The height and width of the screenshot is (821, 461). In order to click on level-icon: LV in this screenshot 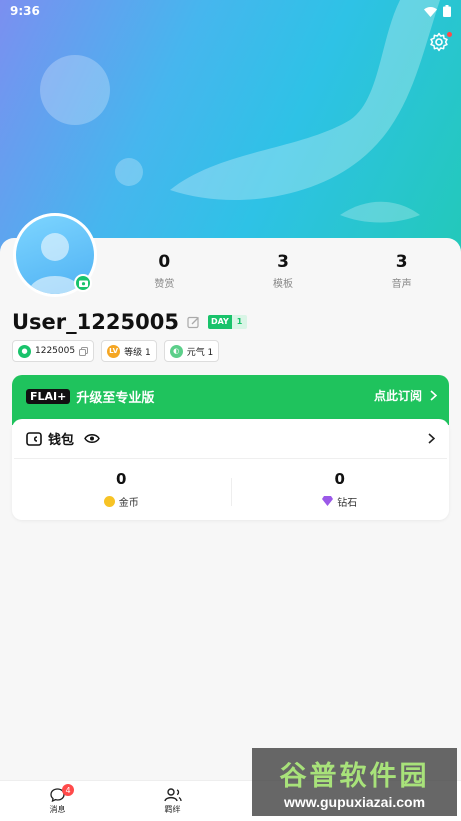, I will do `click(114, 351)`.